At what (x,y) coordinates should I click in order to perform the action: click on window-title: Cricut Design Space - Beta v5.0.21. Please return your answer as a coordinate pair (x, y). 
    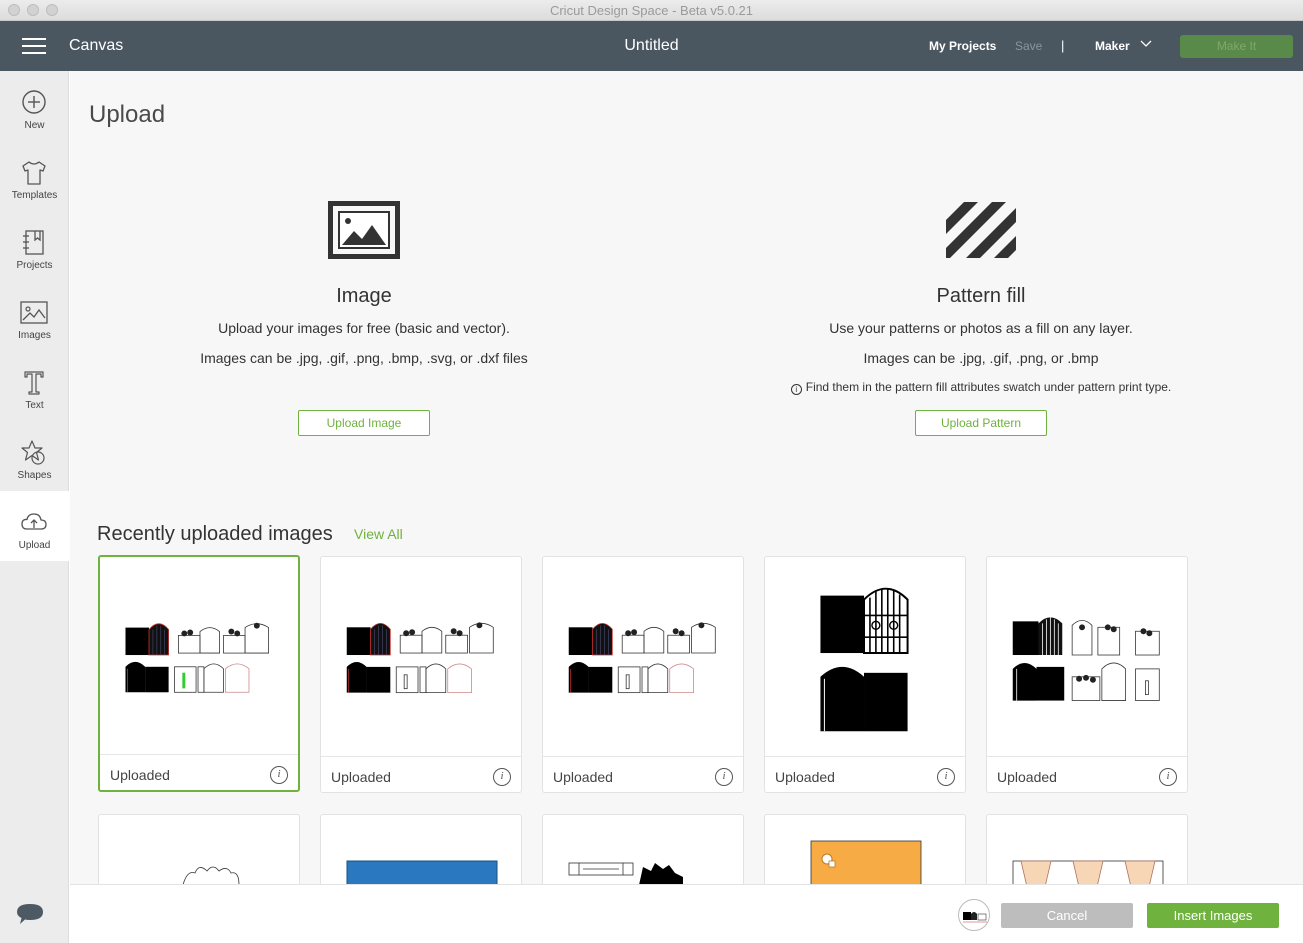
    Looking at the image, I should click on (651, 10).